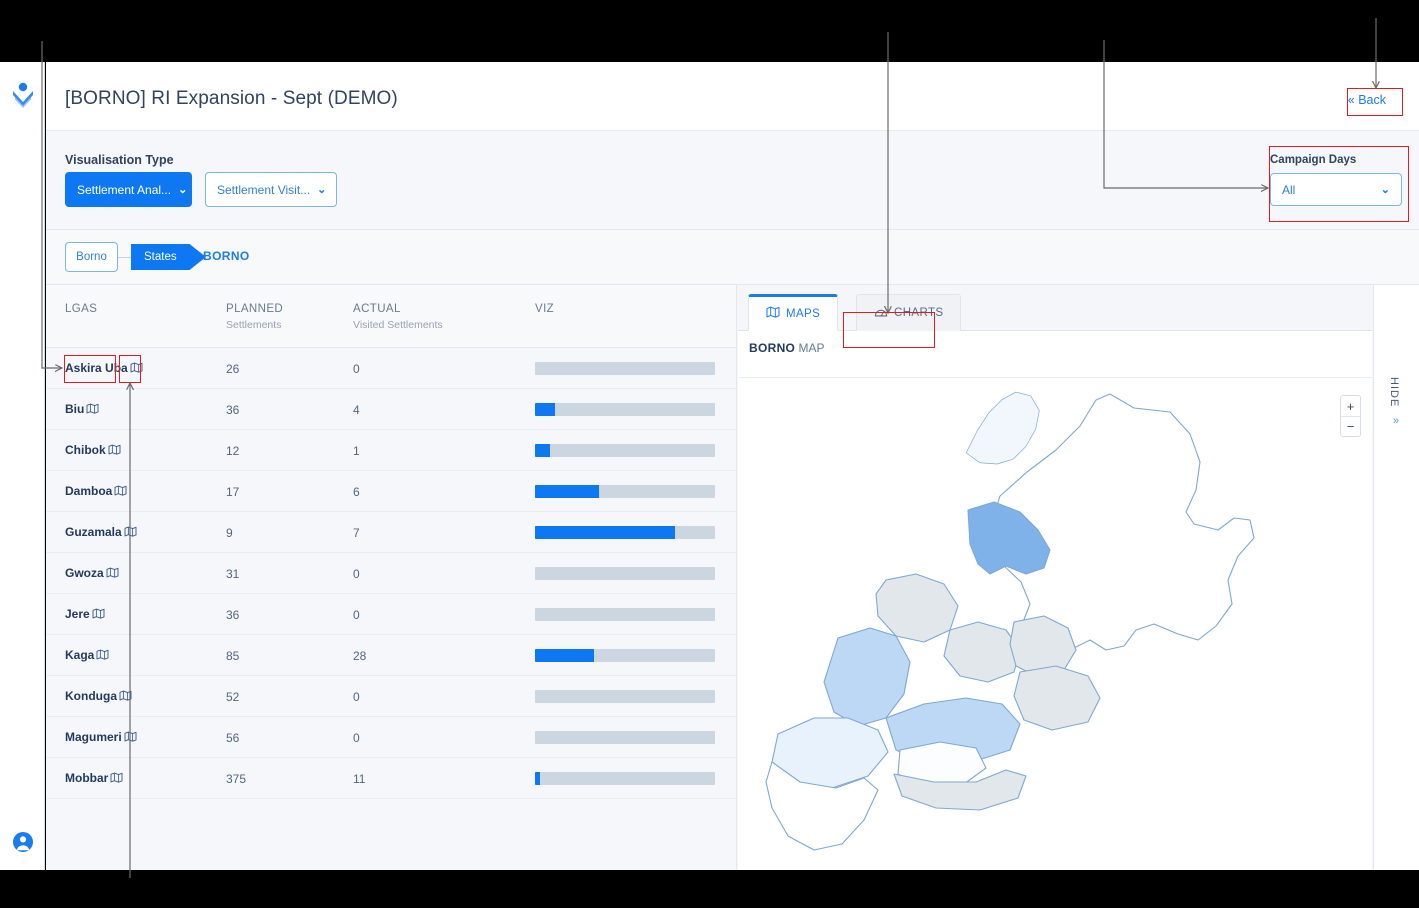 Image resolution: width=1419 pixels, height=908 pixels. What do you see at coordinates (803, 313) in the screenshot?
I see `tab-maps-label: MAPS` at bounding box center [803, 313].